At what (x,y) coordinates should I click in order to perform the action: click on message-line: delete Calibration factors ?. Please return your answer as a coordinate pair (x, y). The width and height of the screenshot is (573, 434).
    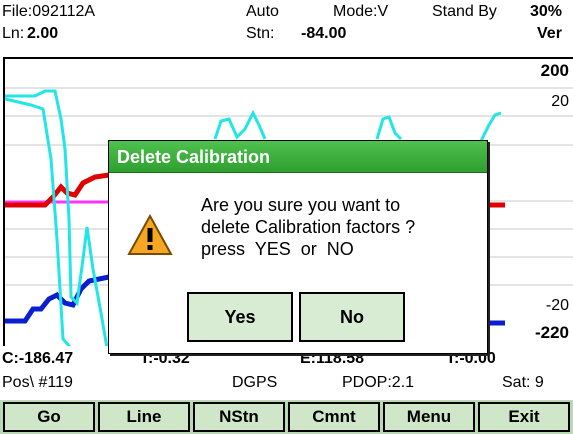
    Looking at the image, I should click on (308, 227).